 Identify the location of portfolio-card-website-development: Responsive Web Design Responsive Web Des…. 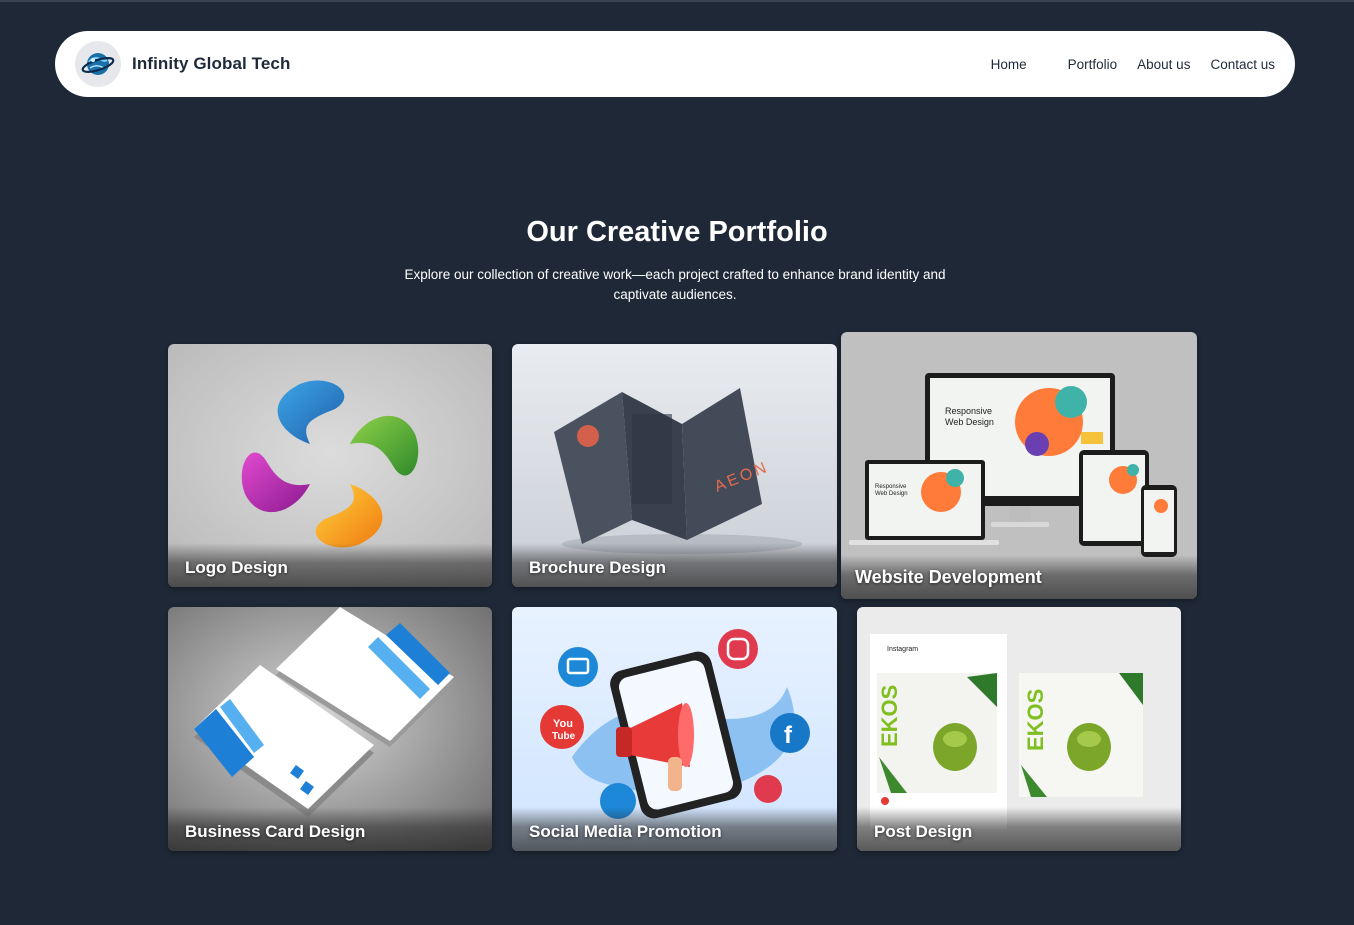
(1019, 465).